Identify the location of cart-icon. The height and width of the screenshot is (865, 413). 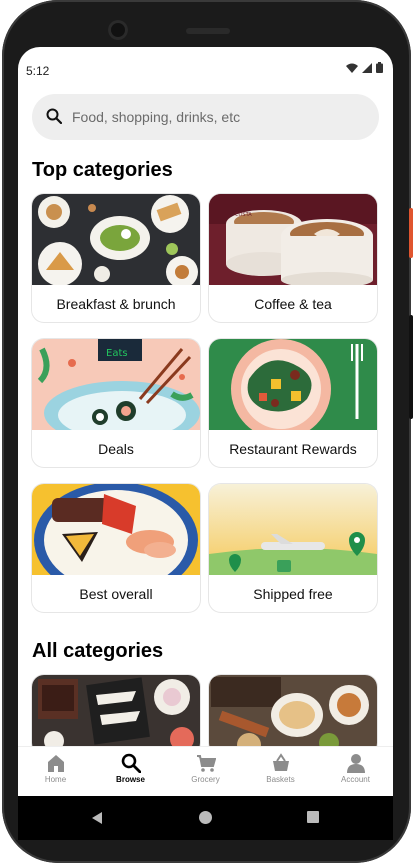
(206, 763).